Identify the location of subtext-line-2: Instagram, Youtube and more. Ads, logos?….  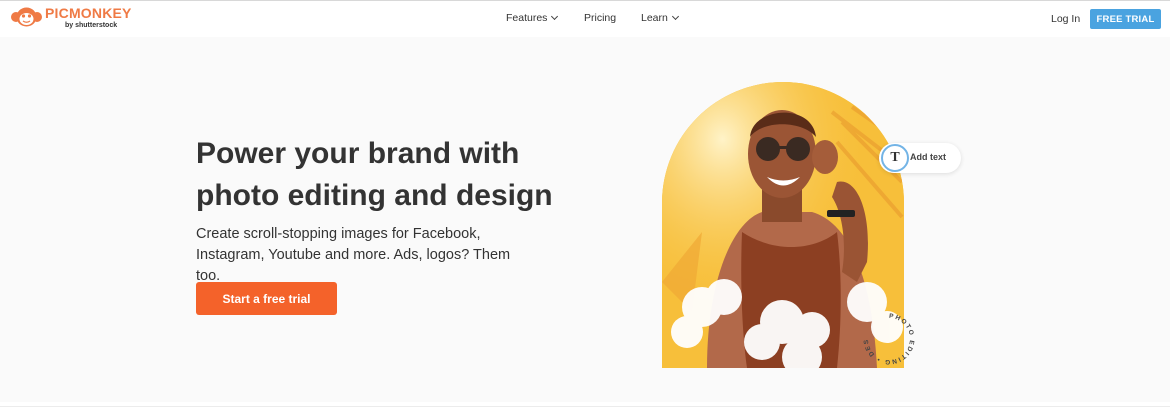
(353, 265).